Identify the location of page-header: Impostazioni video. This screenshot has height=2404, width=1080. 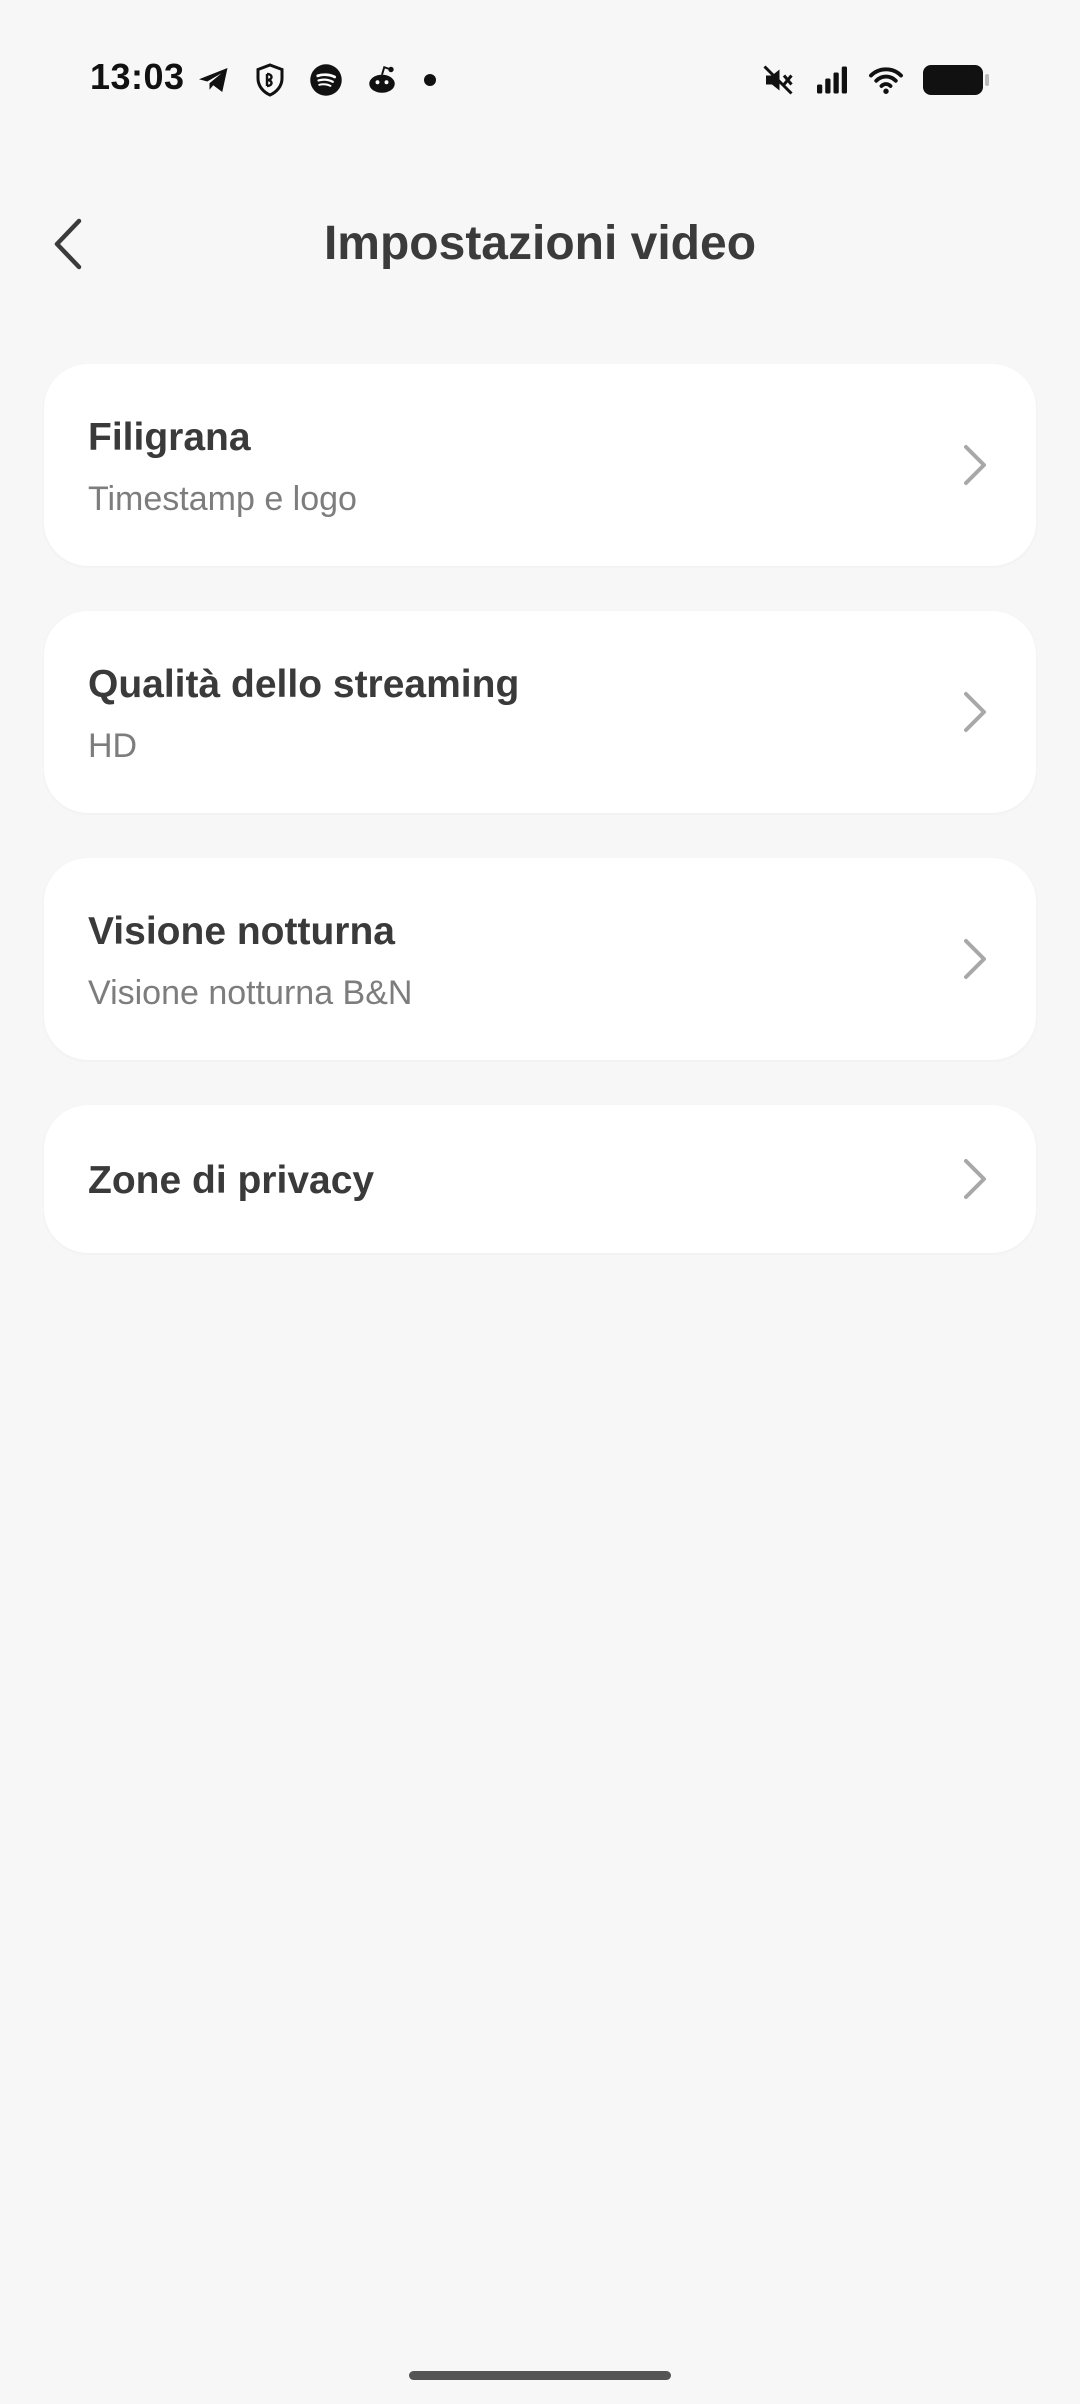
(540, 245).